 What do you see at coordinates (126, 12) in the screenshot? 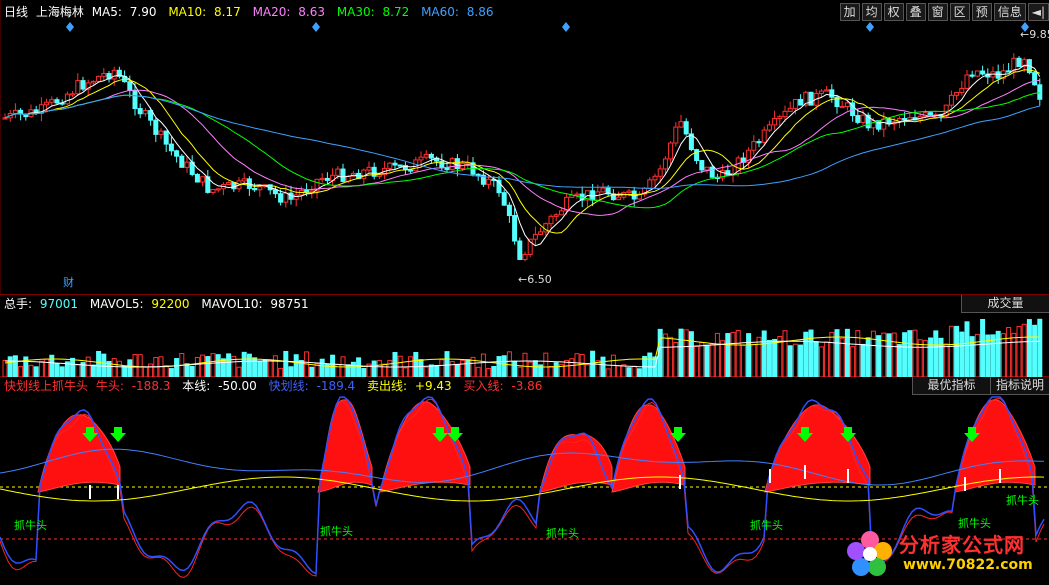
I see `ma5-label: MA5: 7.90` at bounding box center [126, 12].